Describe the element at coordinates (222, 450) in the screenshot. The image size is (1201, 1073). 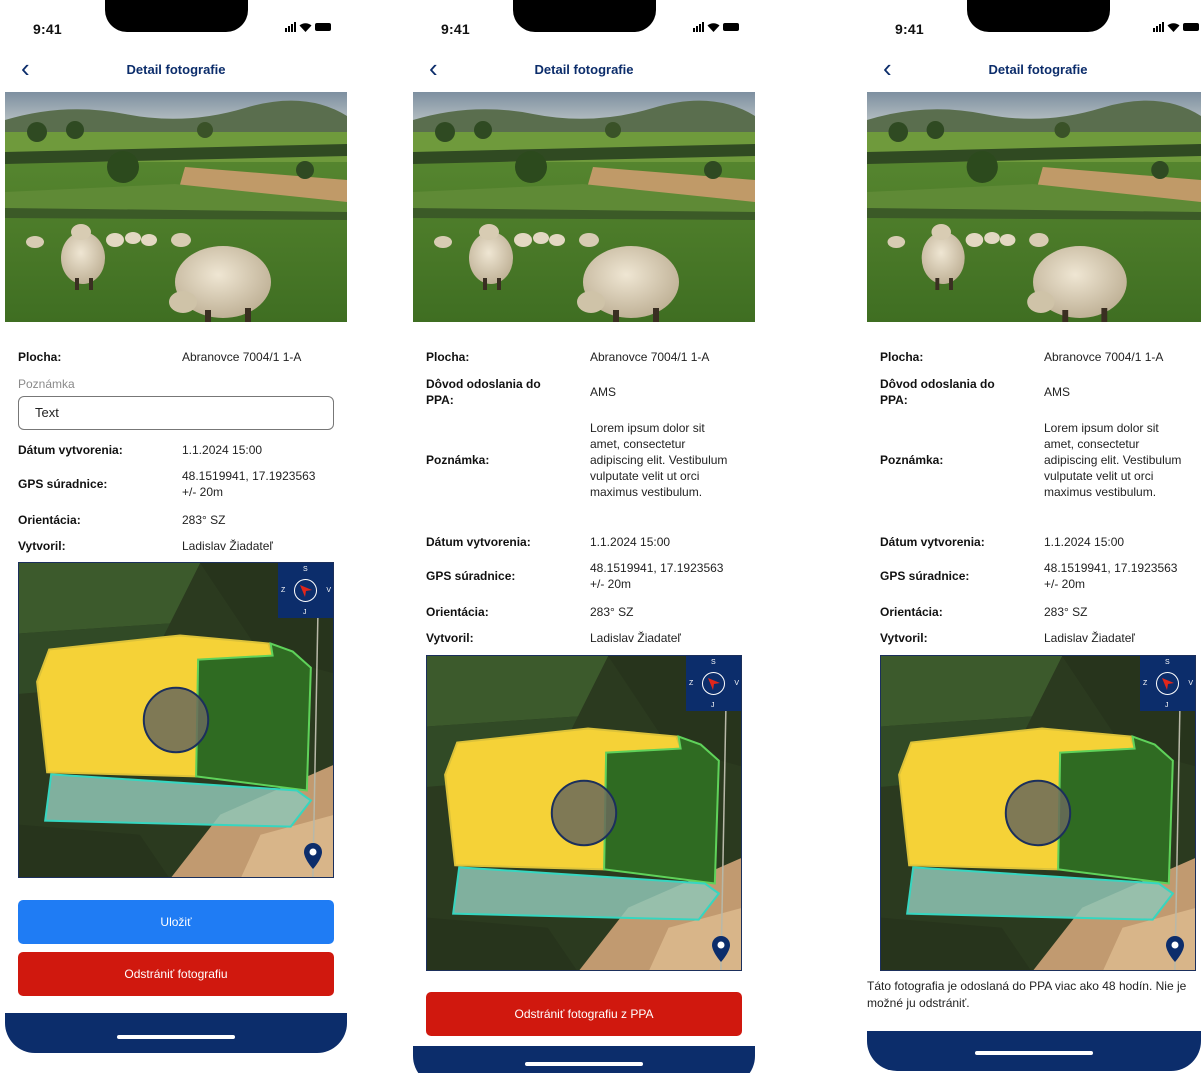
I see `datum-value: 1.1.2024 15:00` at that location.